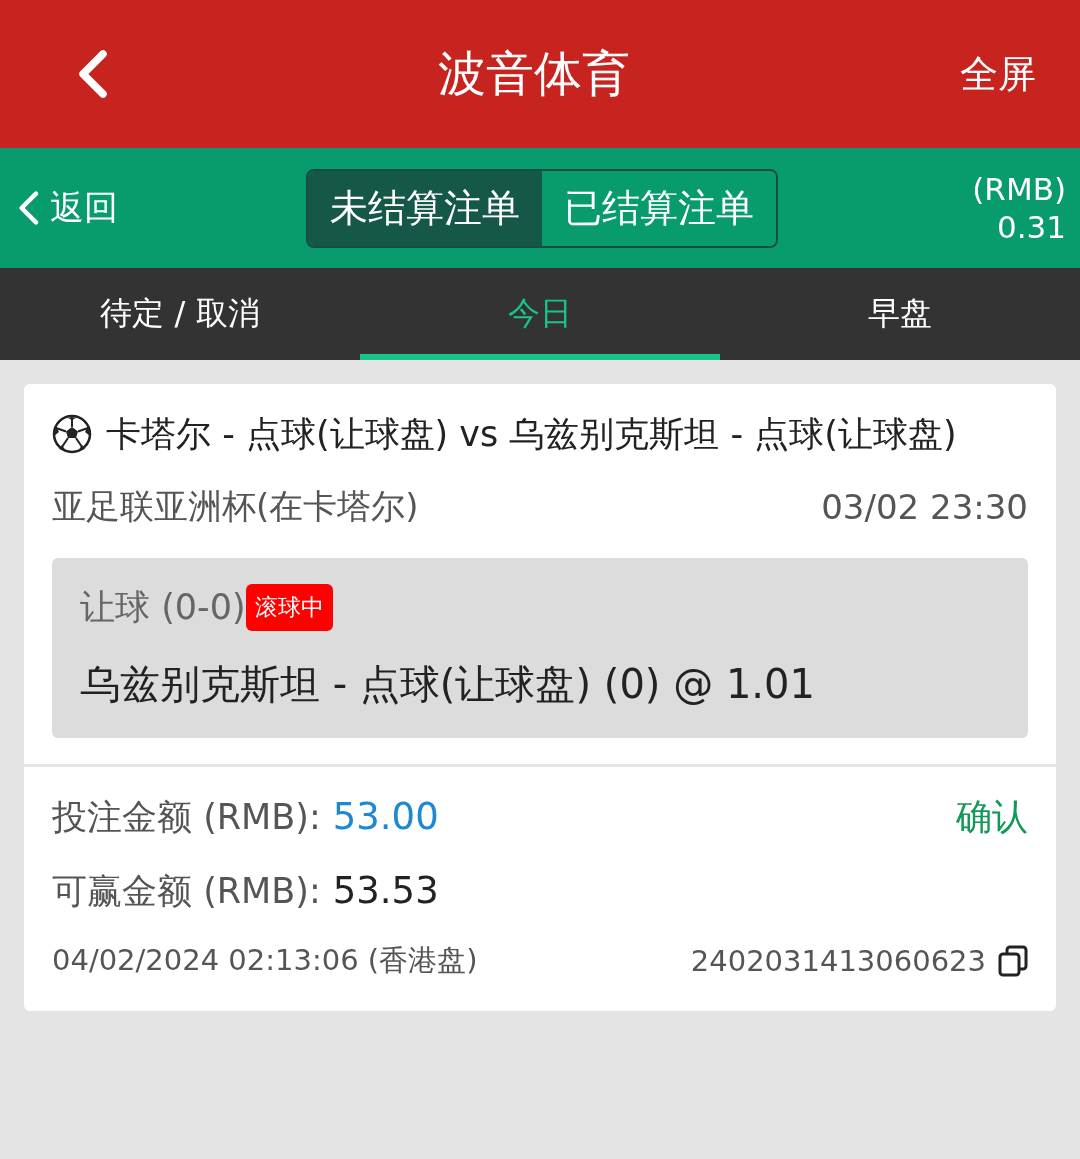 The width and height of the screenshot is (1080, 1159). Describe the element at coordinates (534, 73) in the screenshot. I see `page-title: 波音体育` at that location.